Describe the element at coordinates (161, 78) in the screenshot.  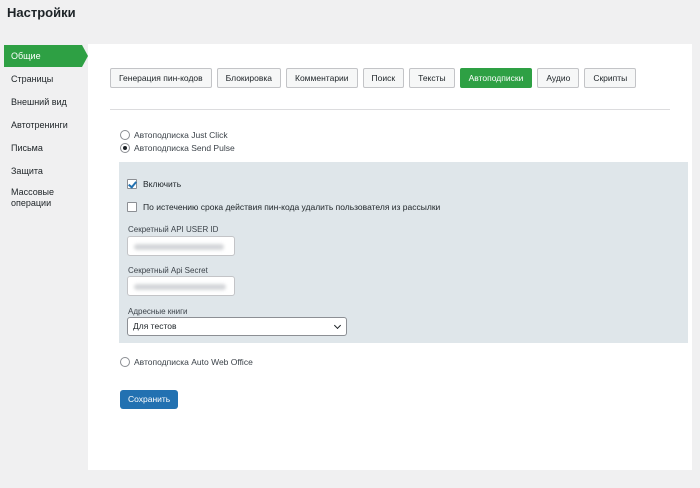
I see `tab-pincode-generation: Генерация пин-кодов` at that location.